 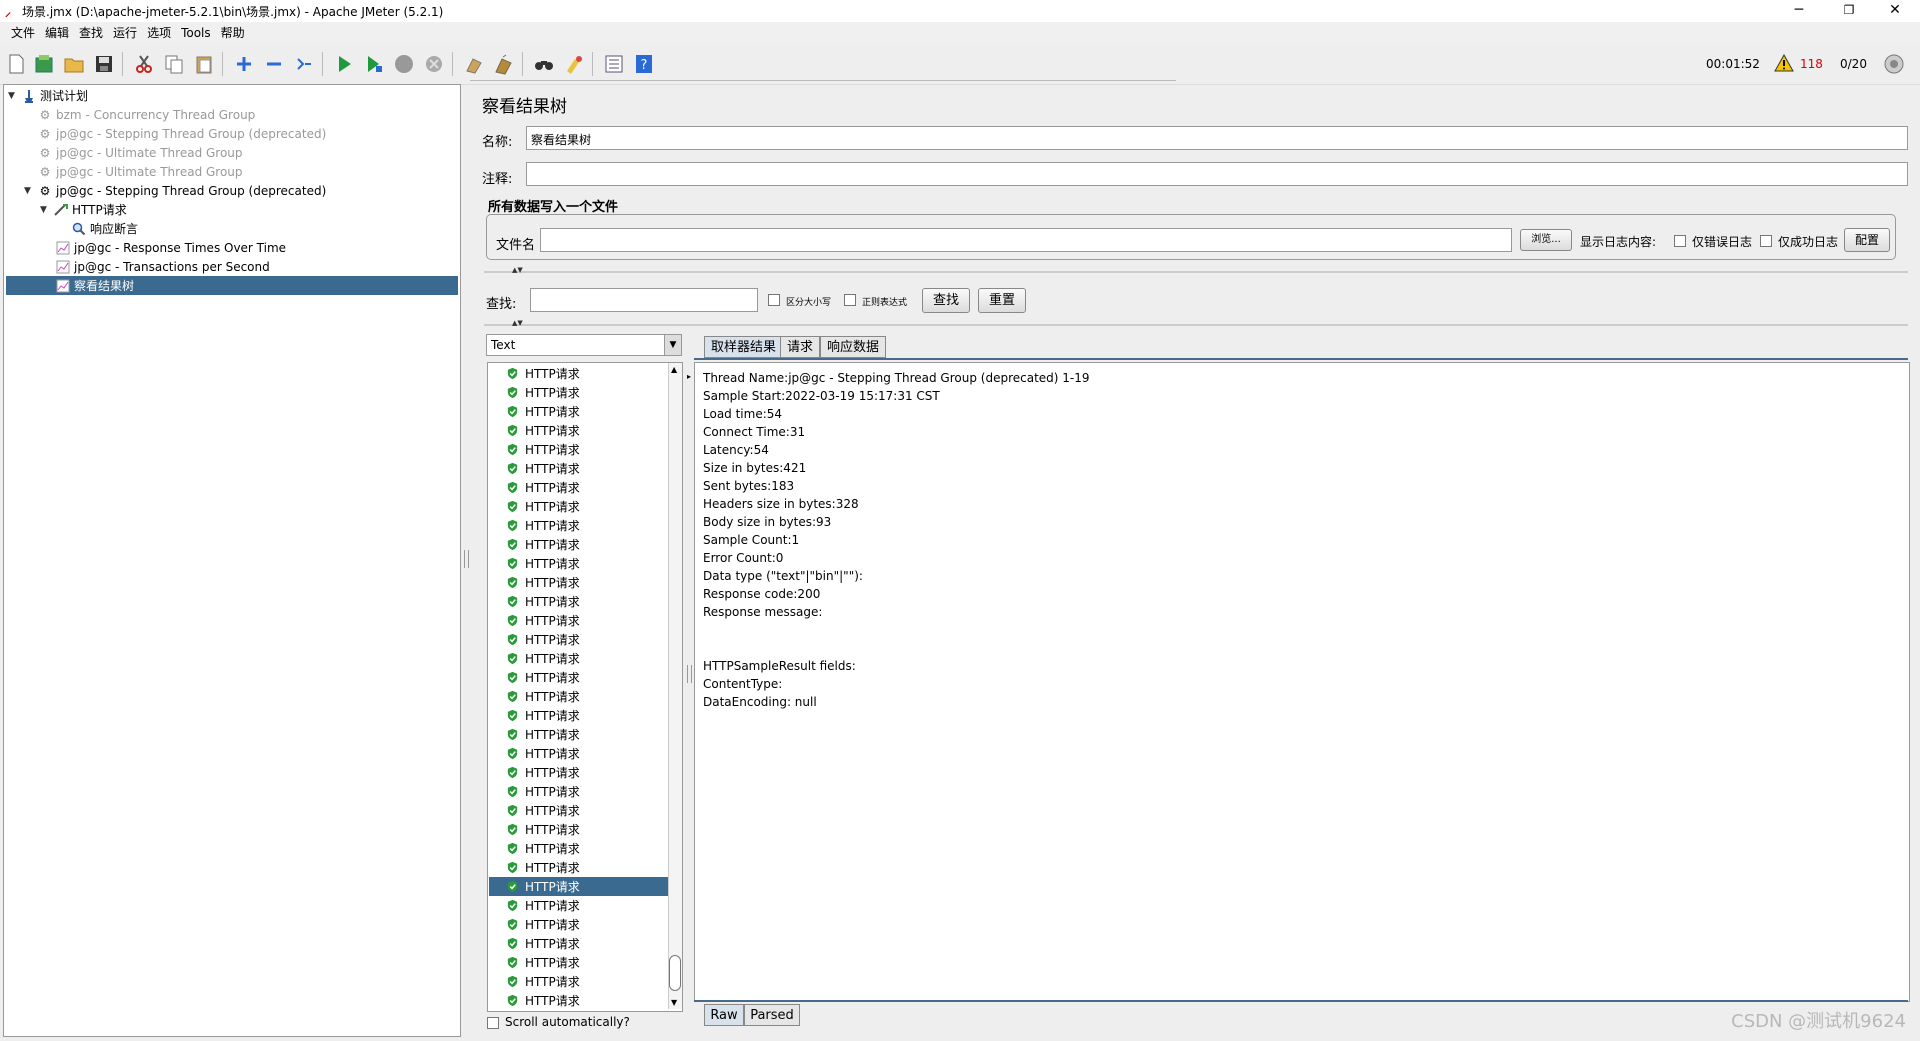 What do you see at coordinates (1680, 241) in the screenshot?
I see `errors-only-checkbox` at bounding box center [1680, 241].